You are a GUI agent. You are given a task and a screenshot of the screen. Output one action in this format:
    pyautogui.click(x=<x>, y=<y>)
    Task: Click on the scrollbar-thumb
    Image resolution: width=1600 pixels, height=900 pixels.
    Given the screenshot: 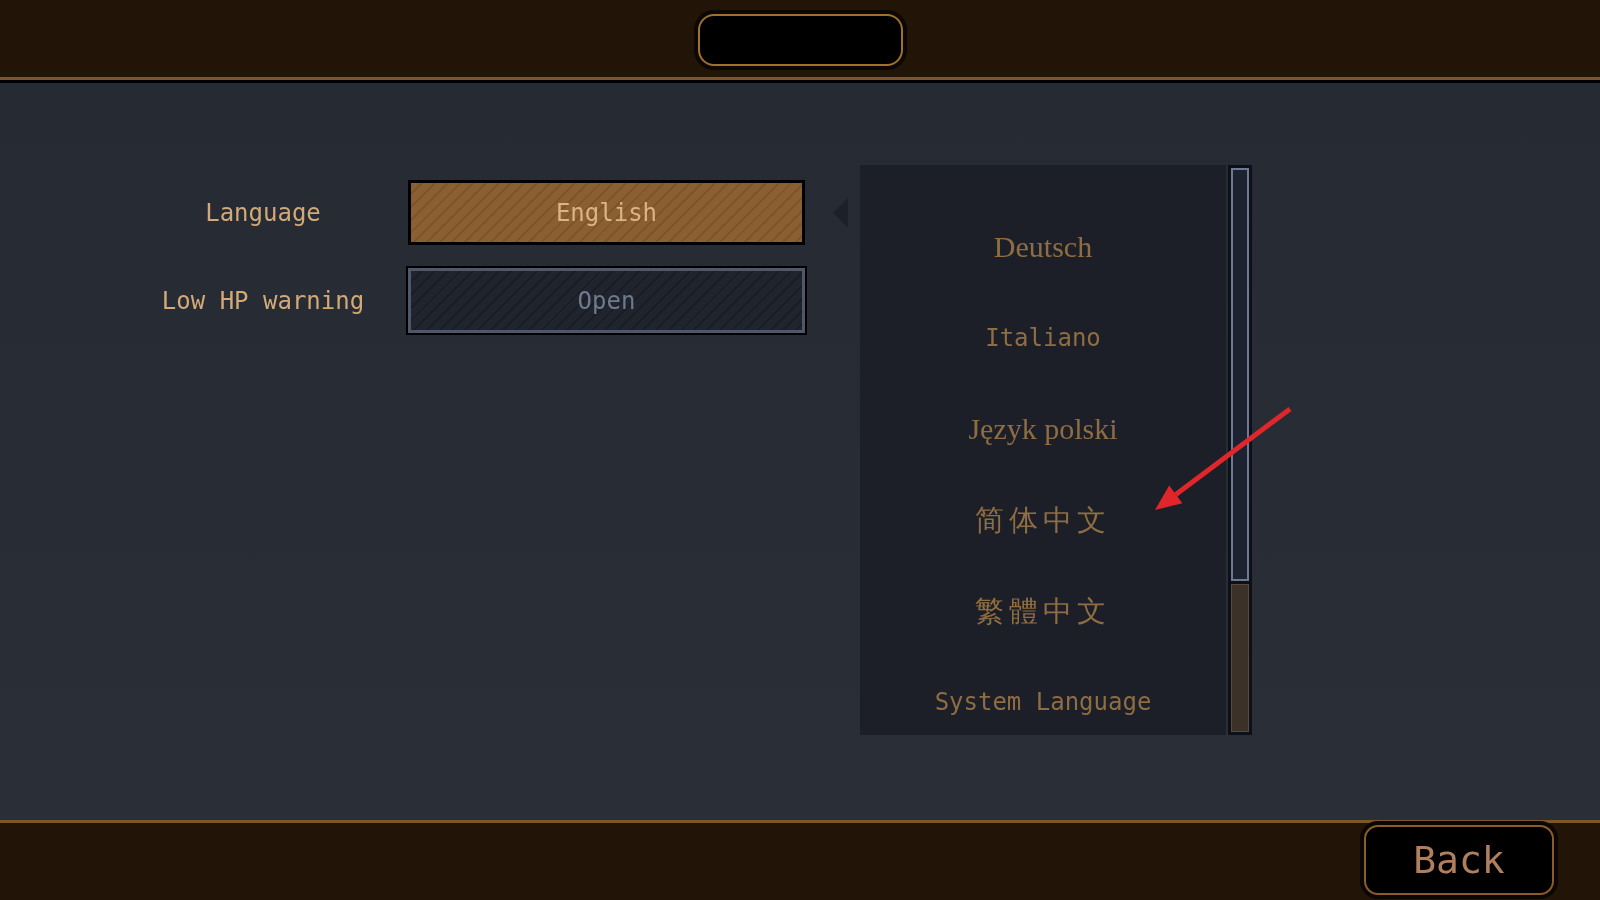 What is the action you would take?
    pyautogui.click(x=1240, y=658)
    